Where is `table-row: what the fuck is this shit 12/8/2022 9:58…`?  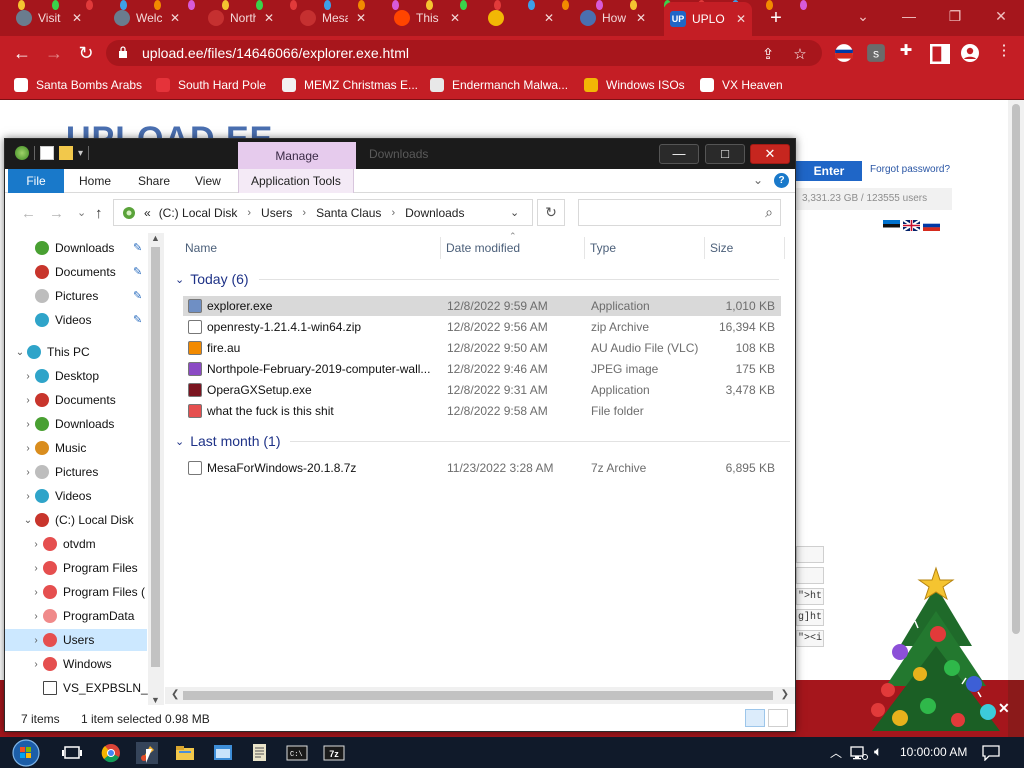 table-row: what the fuck is this shit 12/8/2022 9:58… is located at coordinates (482, 411).